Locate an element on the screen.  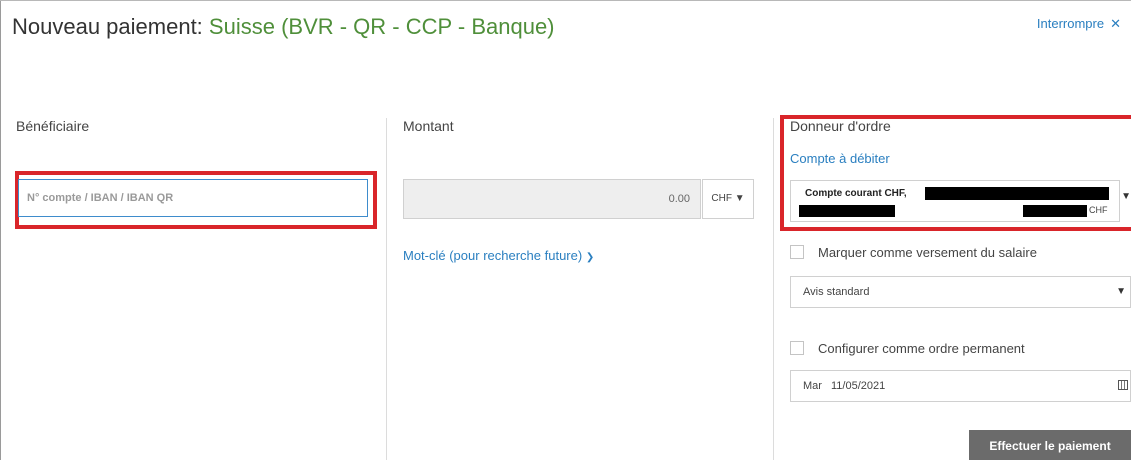
amount-label: Montant is located at coordinates (428, 126).